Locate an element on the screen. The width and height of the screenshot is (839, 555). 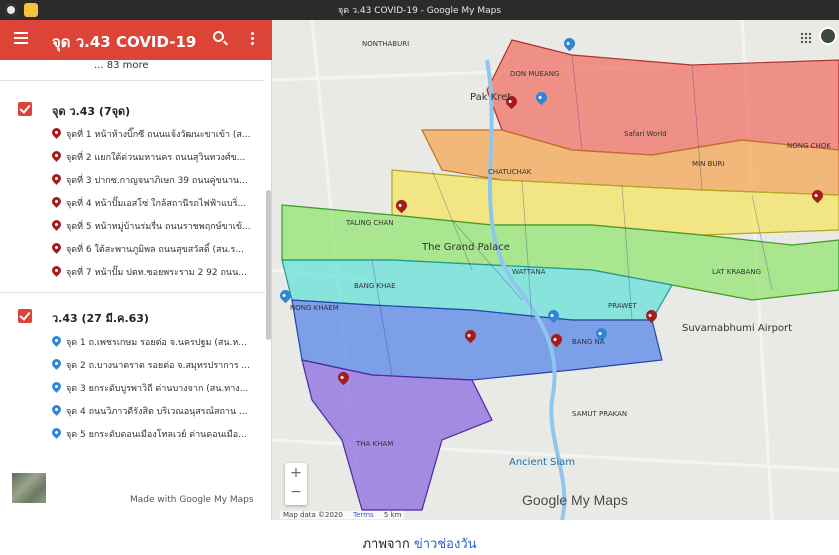
menu-icon is located at coordinates (21, 33).